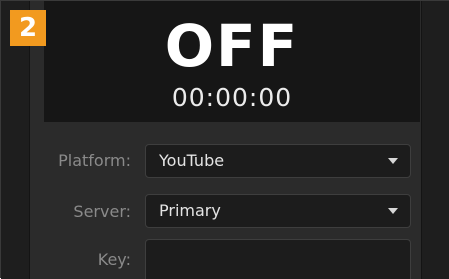 The image size is (449, 279). Describe the element at coordinates (114, 259) in the screenshot. I see `key-label: Key:` at that location.